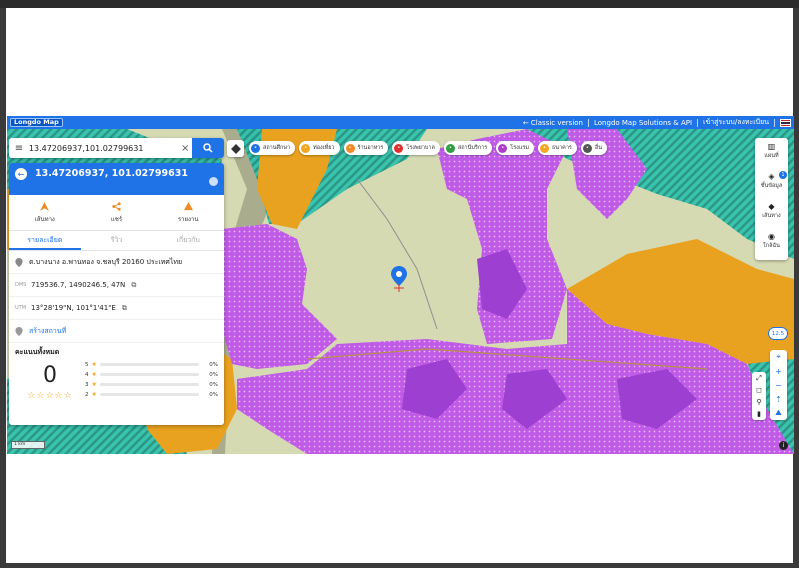 The width and height of the screenshot is (799, 568). What do you see at coordinates (519, 148) in the screenshot?
I see `chip-label: โรงแรม` at bounding box center [519, 148].